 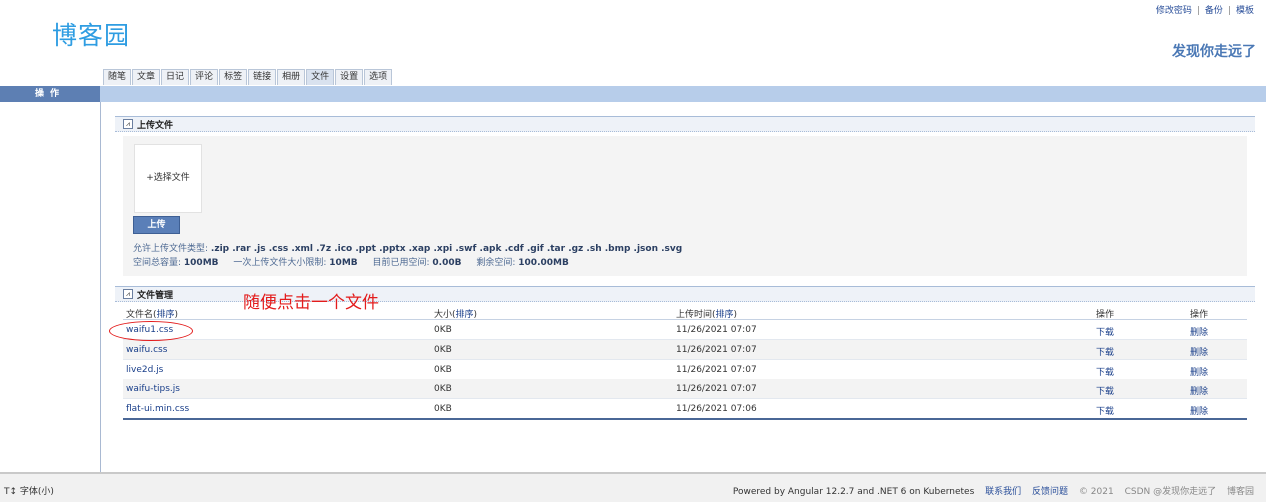 What do you see at coordinates (1245, 11) in the screenshot?
I see `template-link: 模板` at bounding box center [1245, 11].